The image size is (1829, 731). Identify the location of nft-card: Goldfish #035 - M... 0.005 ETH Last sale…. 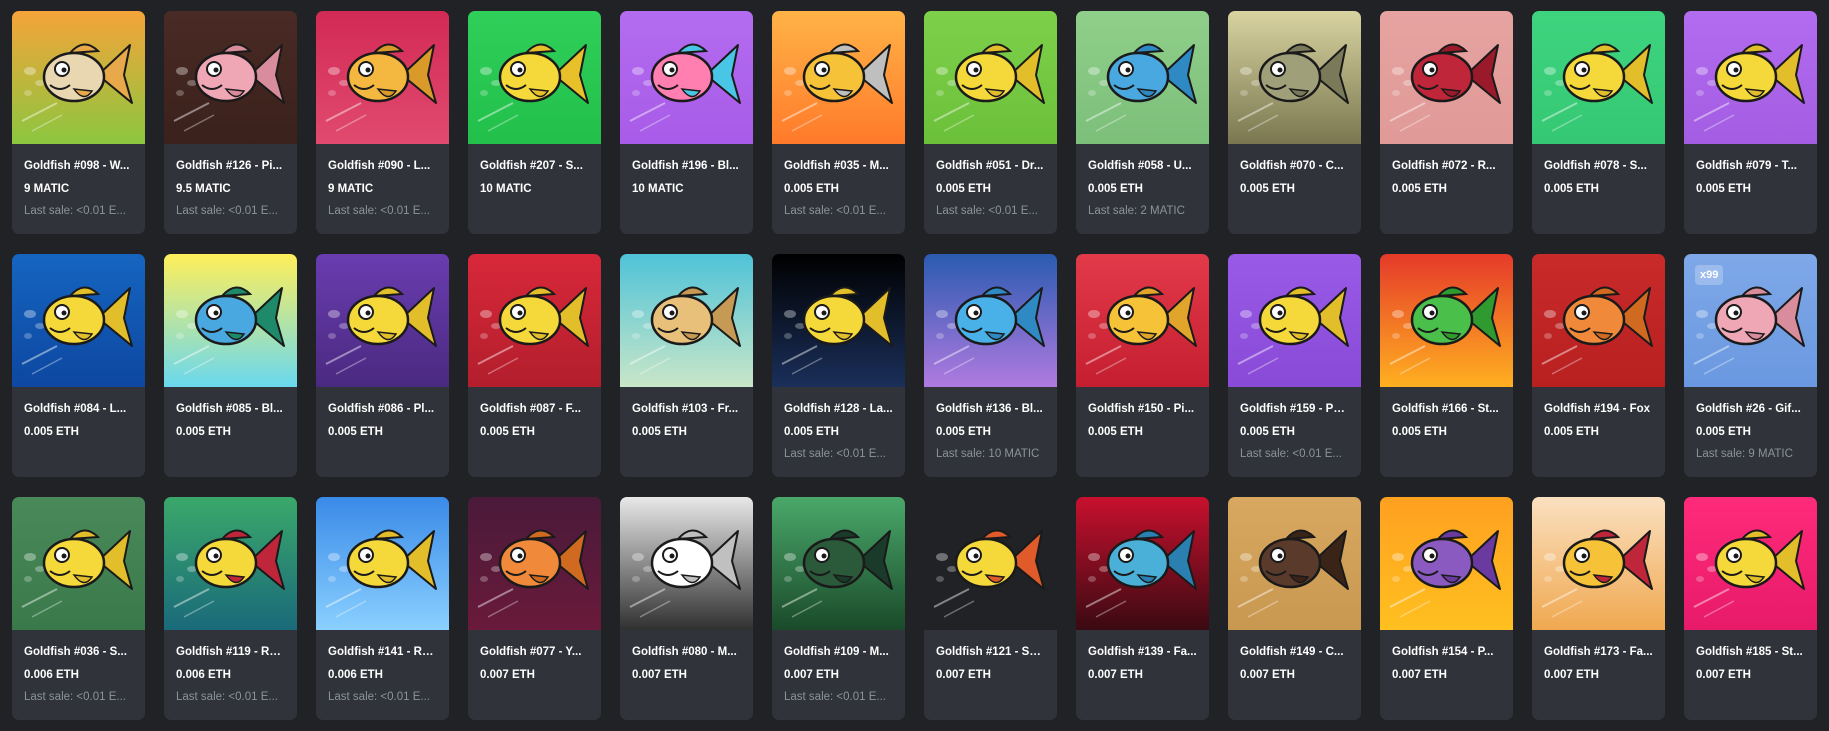
(838, 122).